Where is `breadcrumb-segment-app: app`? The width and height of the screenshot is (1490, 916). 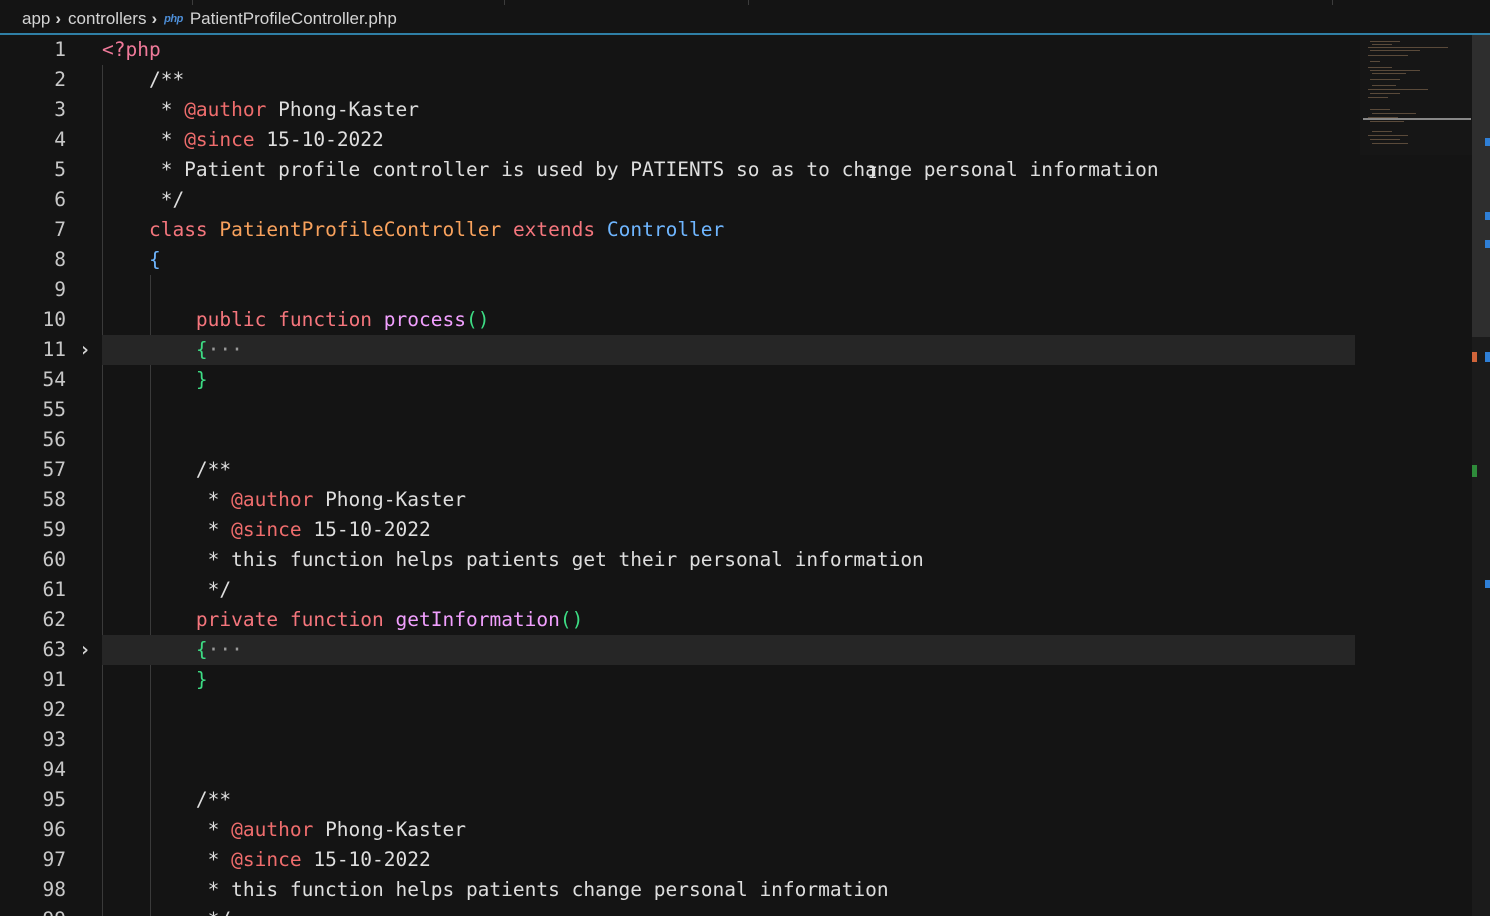 breadcrumb-segment-app: app is located at coordinates (36, 19).